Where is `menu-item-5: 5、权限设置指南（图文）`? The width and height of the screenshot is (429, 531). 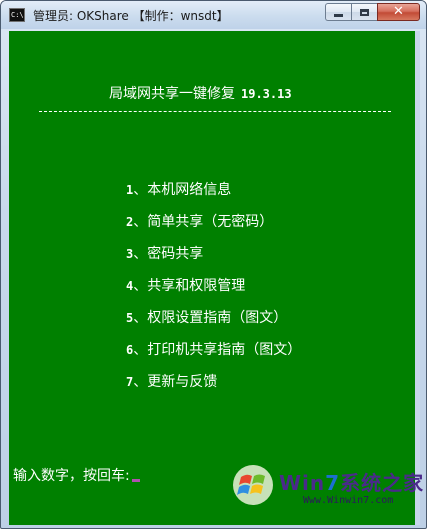 menu-item-5: 5、权限设置指南（图文） is located at coordinates (206, 317).